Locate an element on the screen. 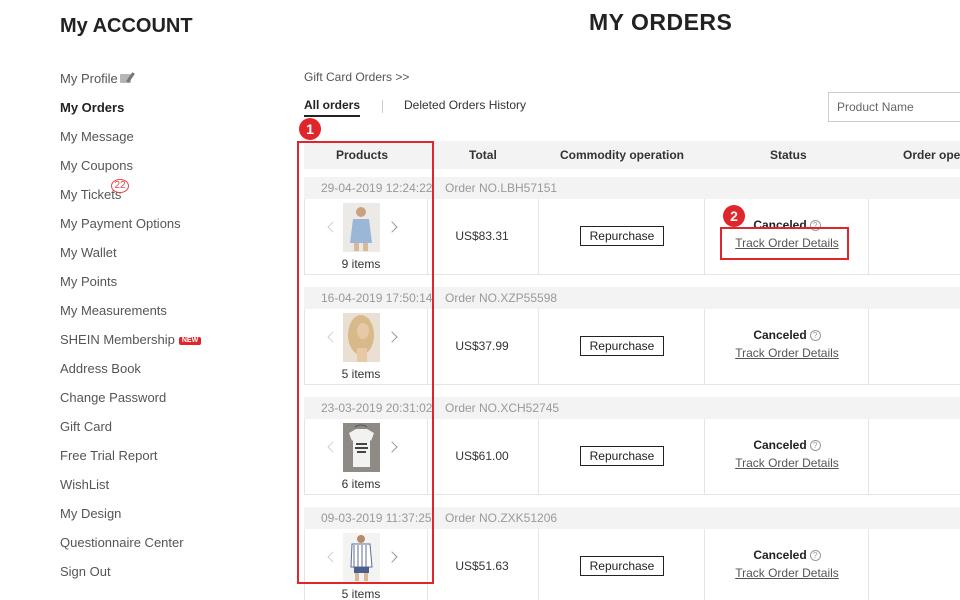 The height and width of the screenshot is (600, 960). sidebar-item-label: Address Book is located at coordinates (100, 368).